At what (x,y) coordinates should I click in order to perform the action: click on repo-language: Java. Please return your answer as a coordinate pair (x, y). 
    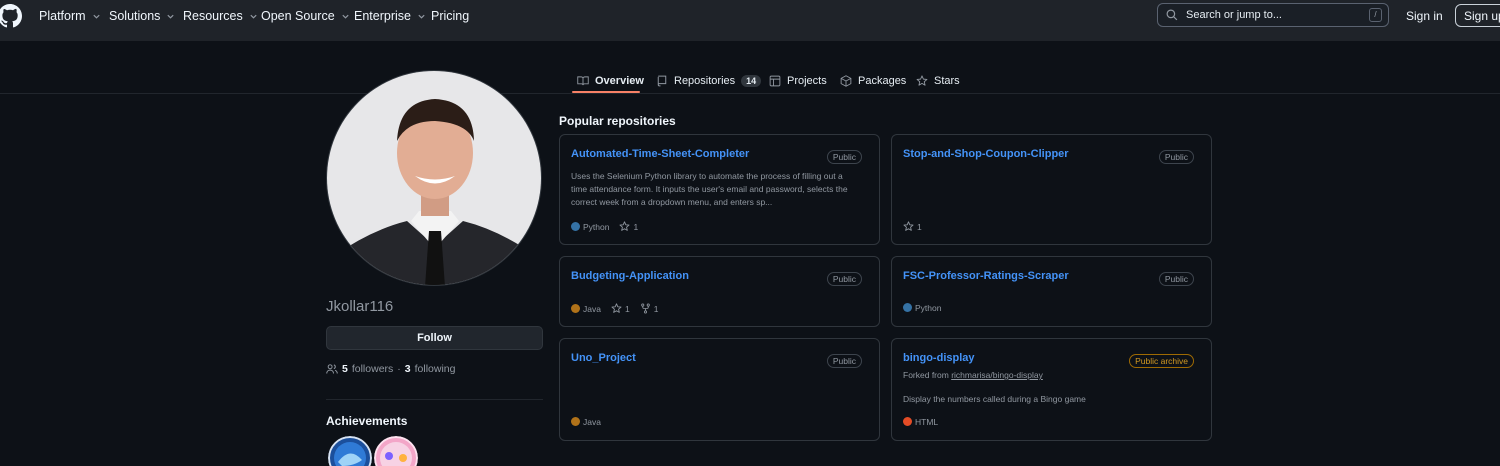
    Looking at the image, I should click on (586, 308).